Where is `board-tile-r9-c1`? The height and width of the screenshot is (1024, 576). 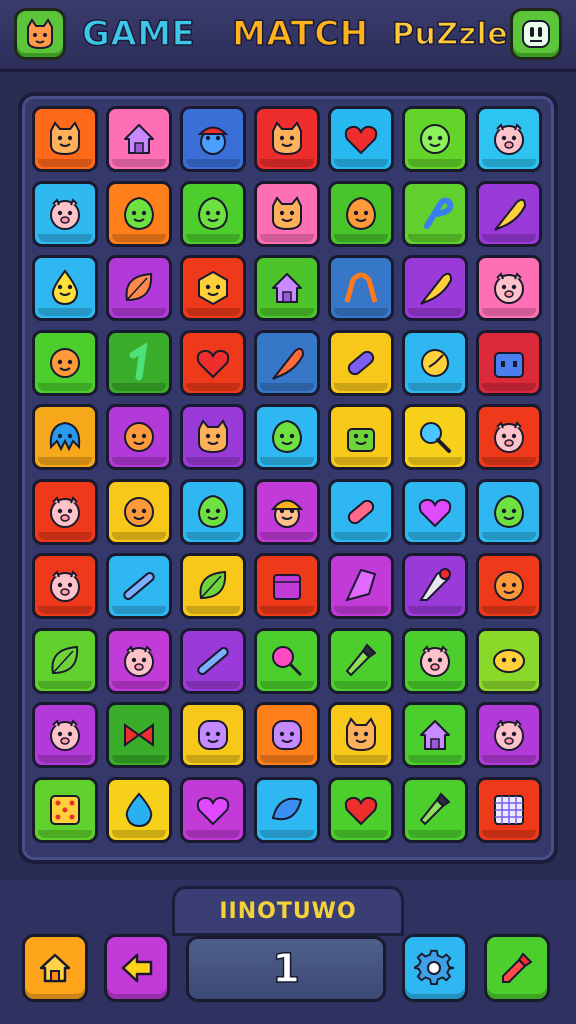 board-tile-r9-c1 is located at coordinates (65, 735).